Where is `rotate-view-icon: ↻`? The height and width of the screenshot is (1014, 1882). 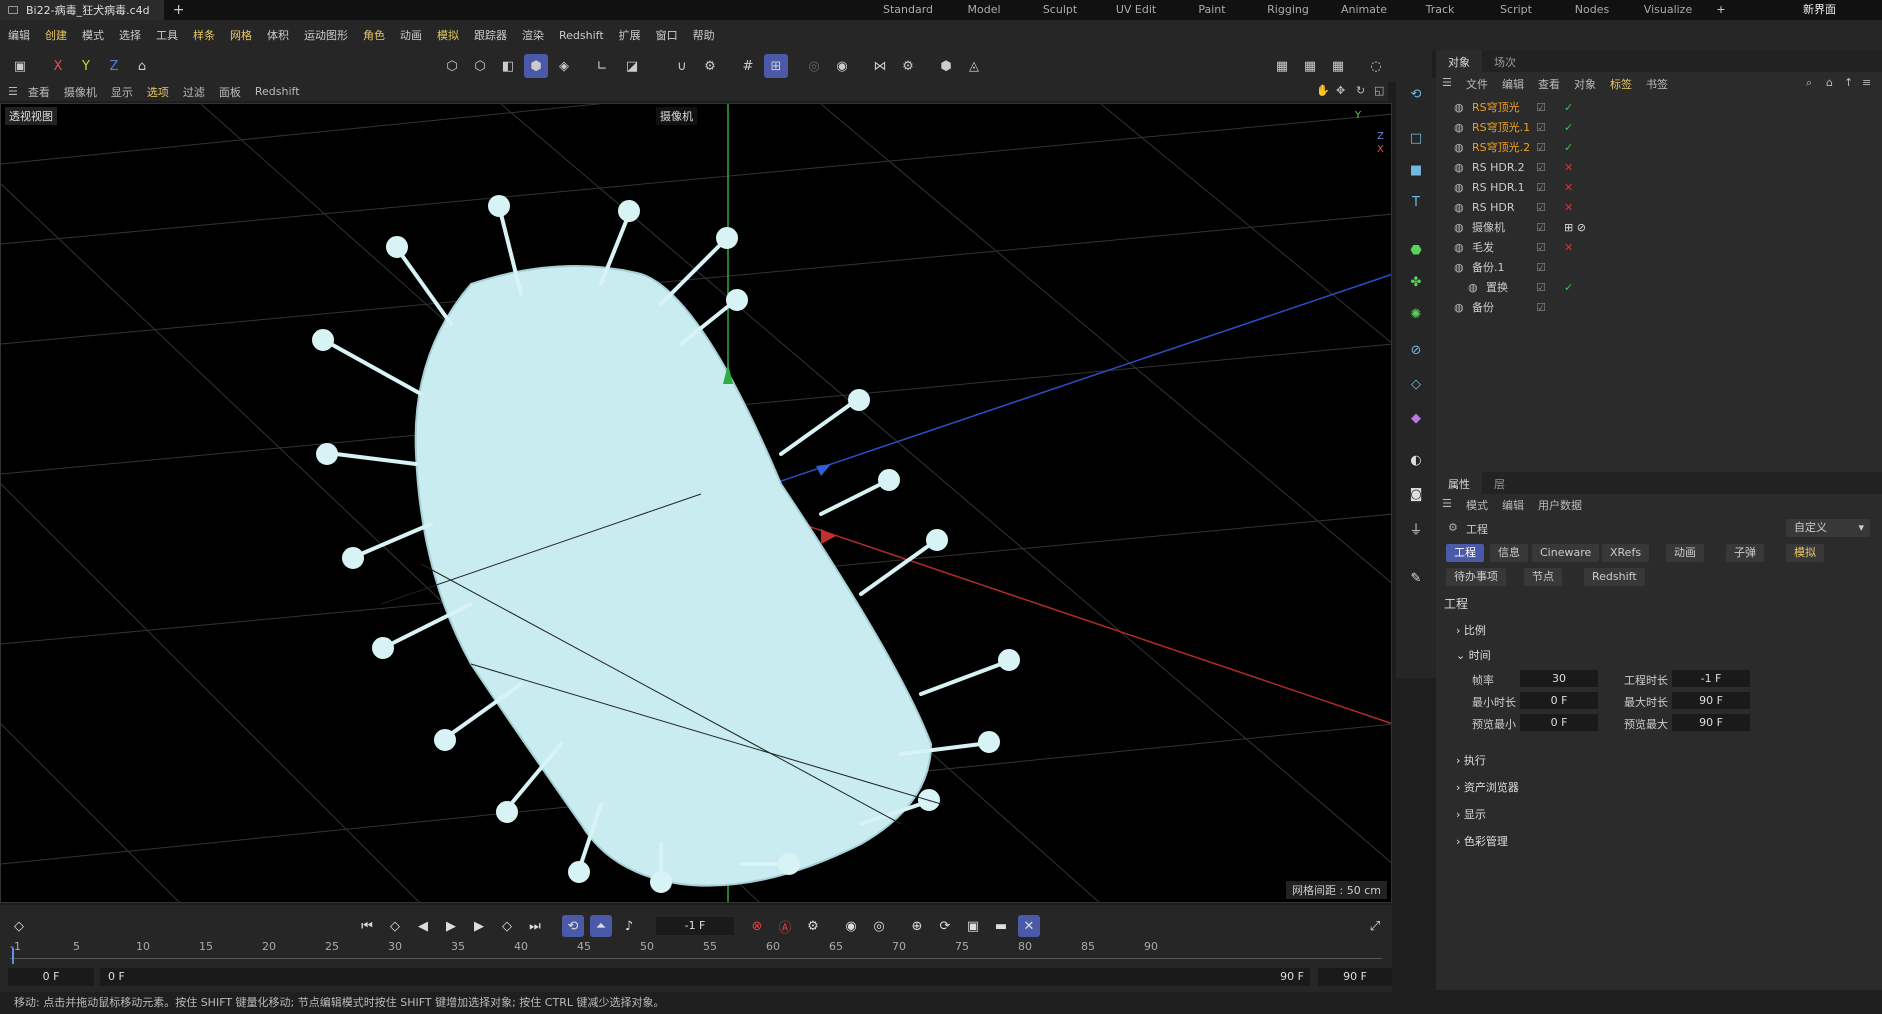
rotate-view-icon: ↻ is located at coordinates (1360, 90).